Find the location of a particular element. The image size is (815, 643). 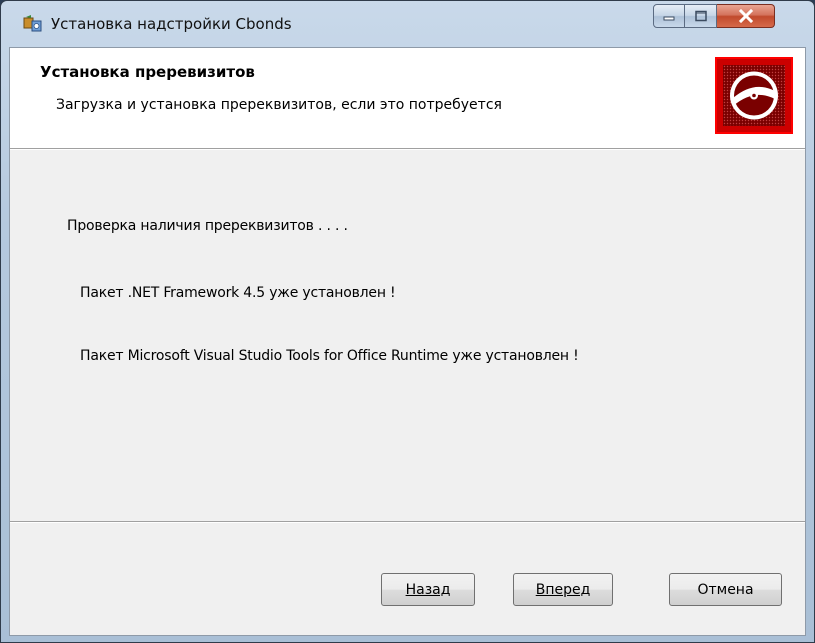

footer-divider is located at coordinates (407, 522).